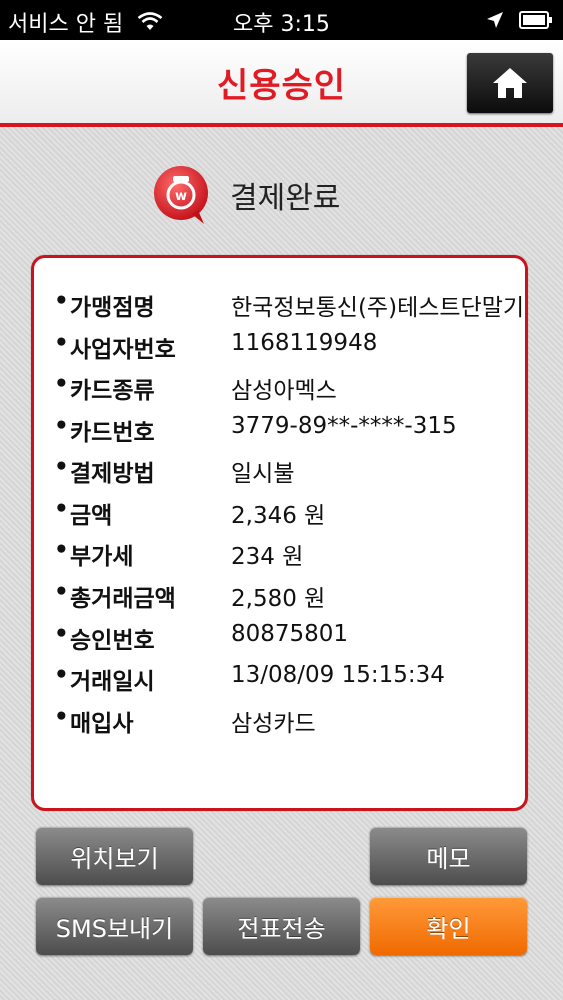  I want to click on home-button, so click(510, 83).